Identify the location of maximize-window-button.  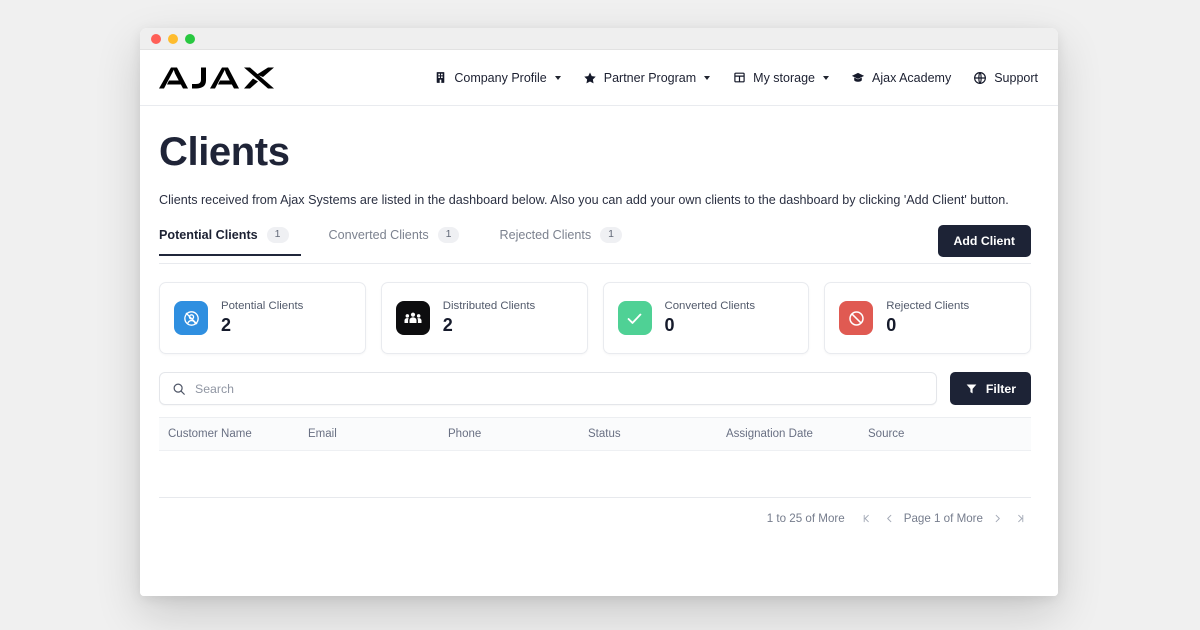
(190, 38).